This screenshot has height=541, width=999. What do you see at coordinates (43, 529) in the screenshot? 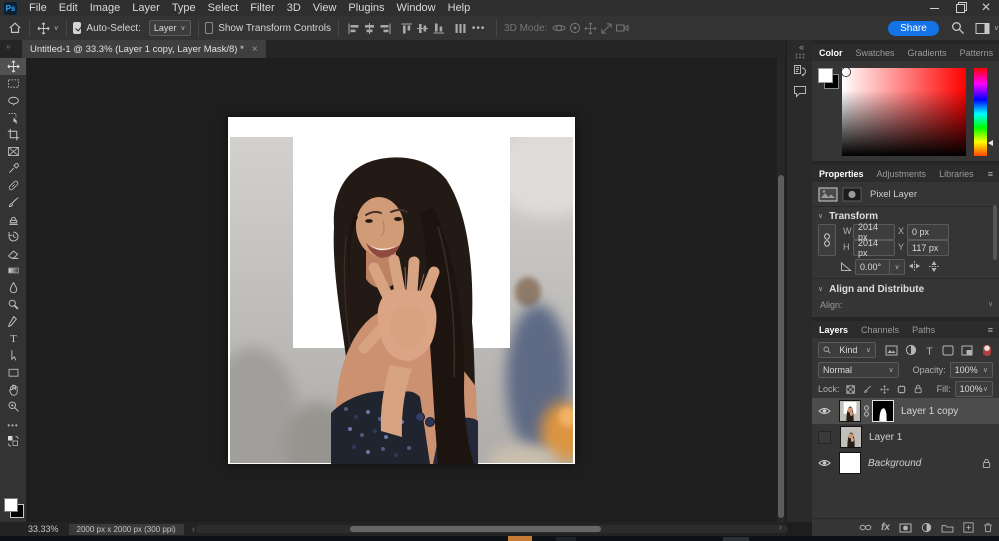
I see `zoom-level: 33.33%` at bounding box center [43, 529].